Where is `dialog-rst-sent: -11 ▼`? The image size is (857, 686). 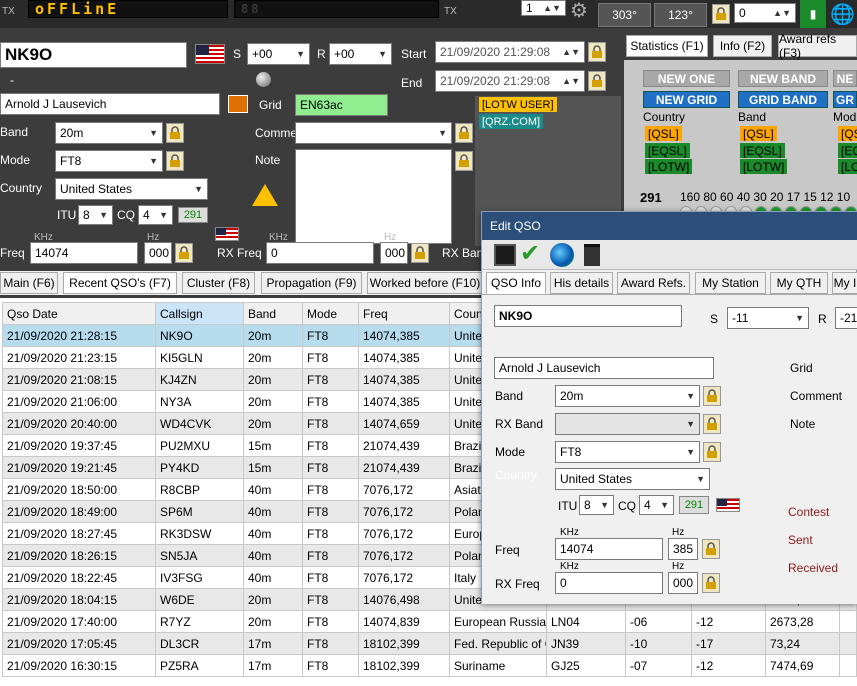
dialog-rst-sent: -11 ▼ is located at coordinates (768, 318).